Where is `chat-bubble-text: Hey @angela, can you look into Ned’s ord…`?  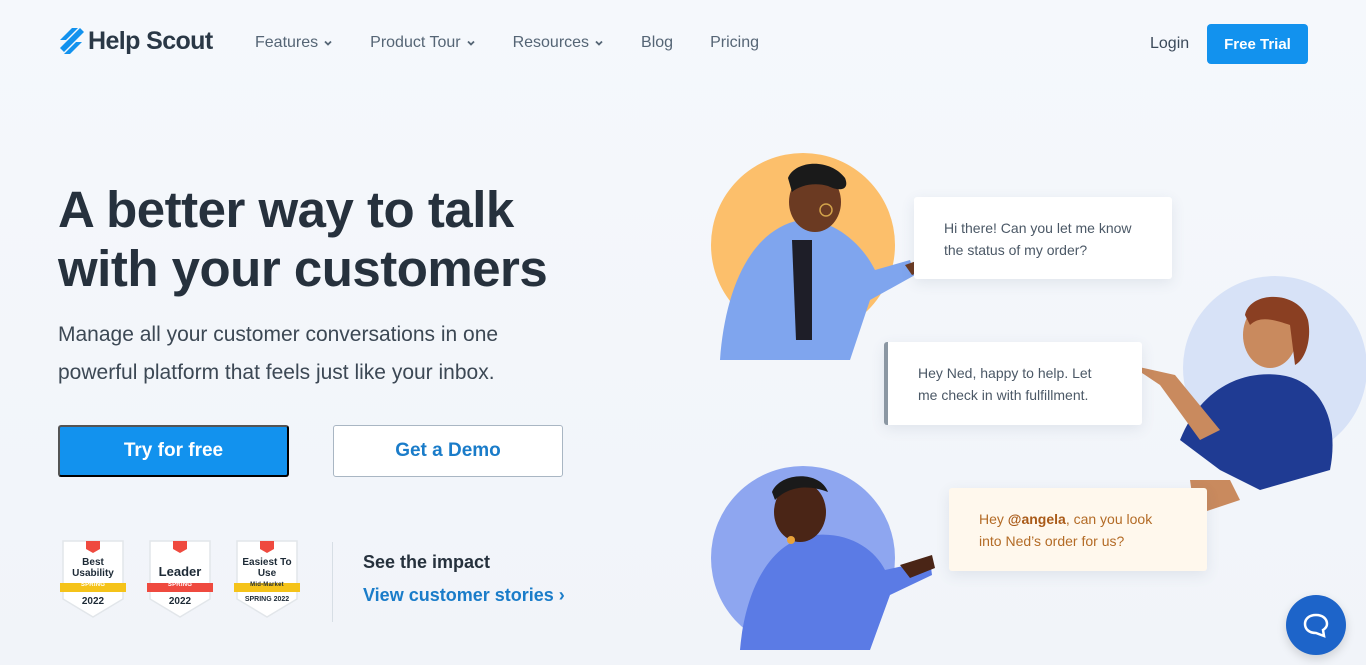 chat-bubble-text: Hey @angela, can you look into Ned’s ord… is located at coordinates (1078, 530).